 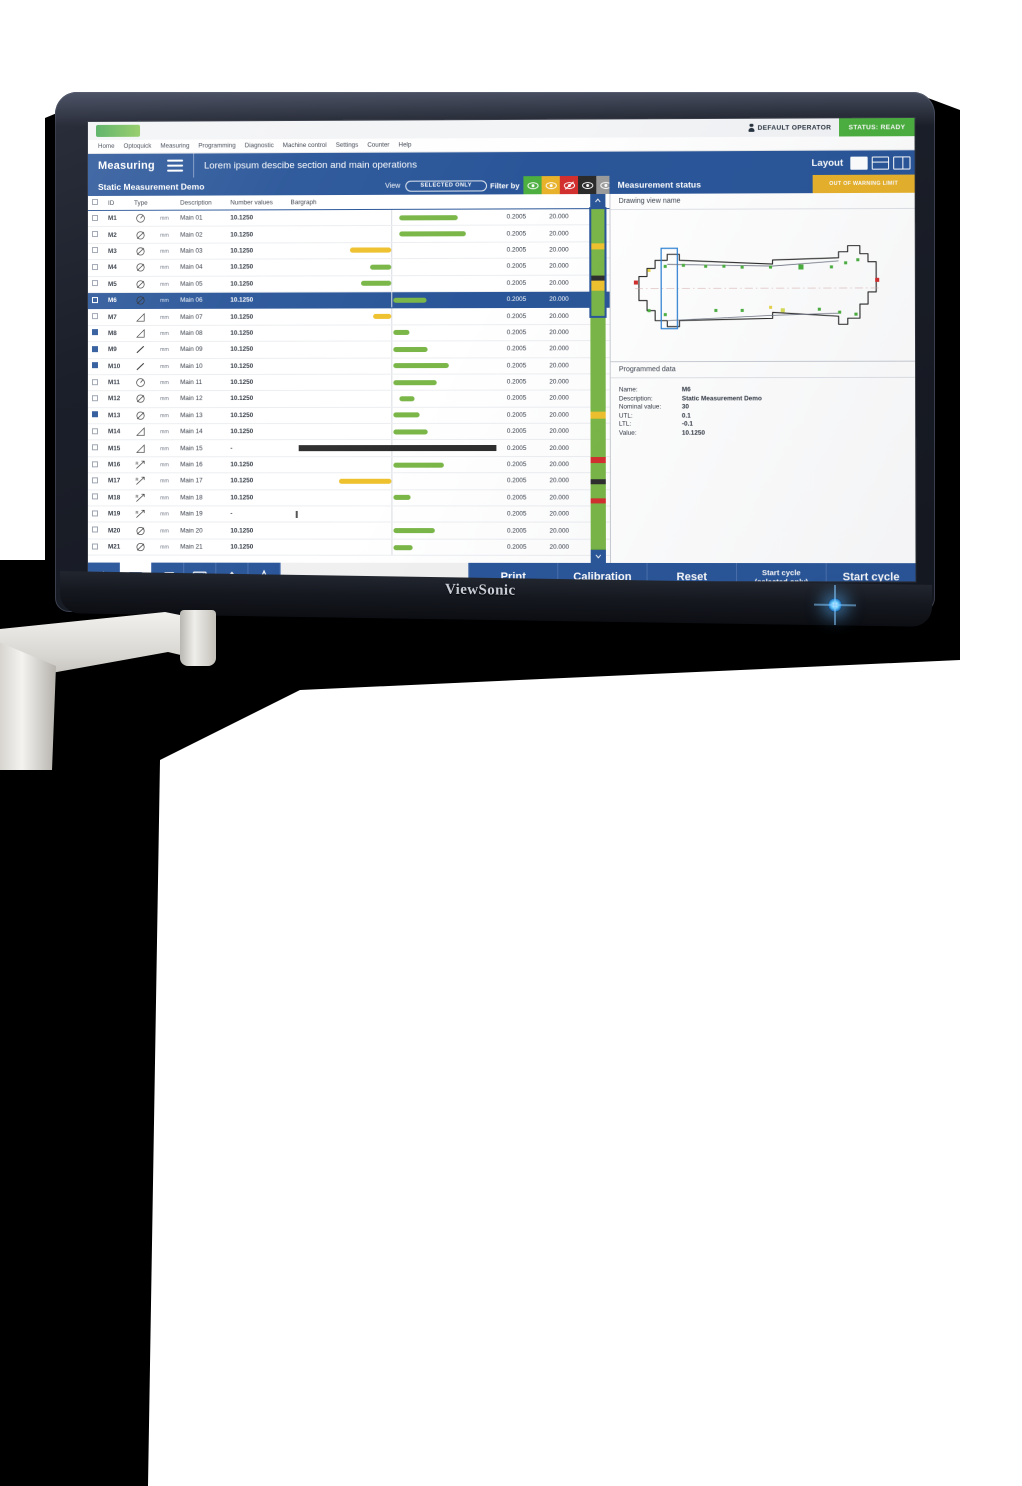 I want to click on menu-item-home: Home, so click(x=111, y=146).